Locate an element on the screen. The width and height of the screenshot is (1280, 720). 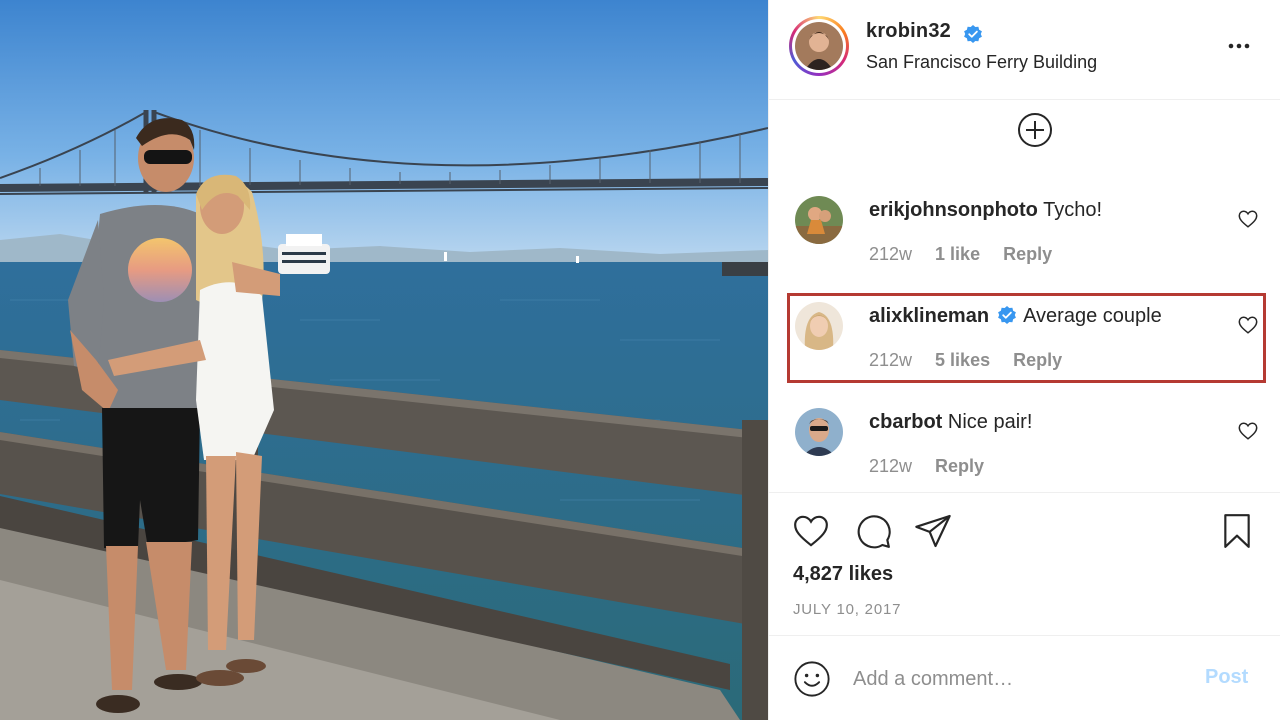
author-avatar is located at coordinates (819, 46).